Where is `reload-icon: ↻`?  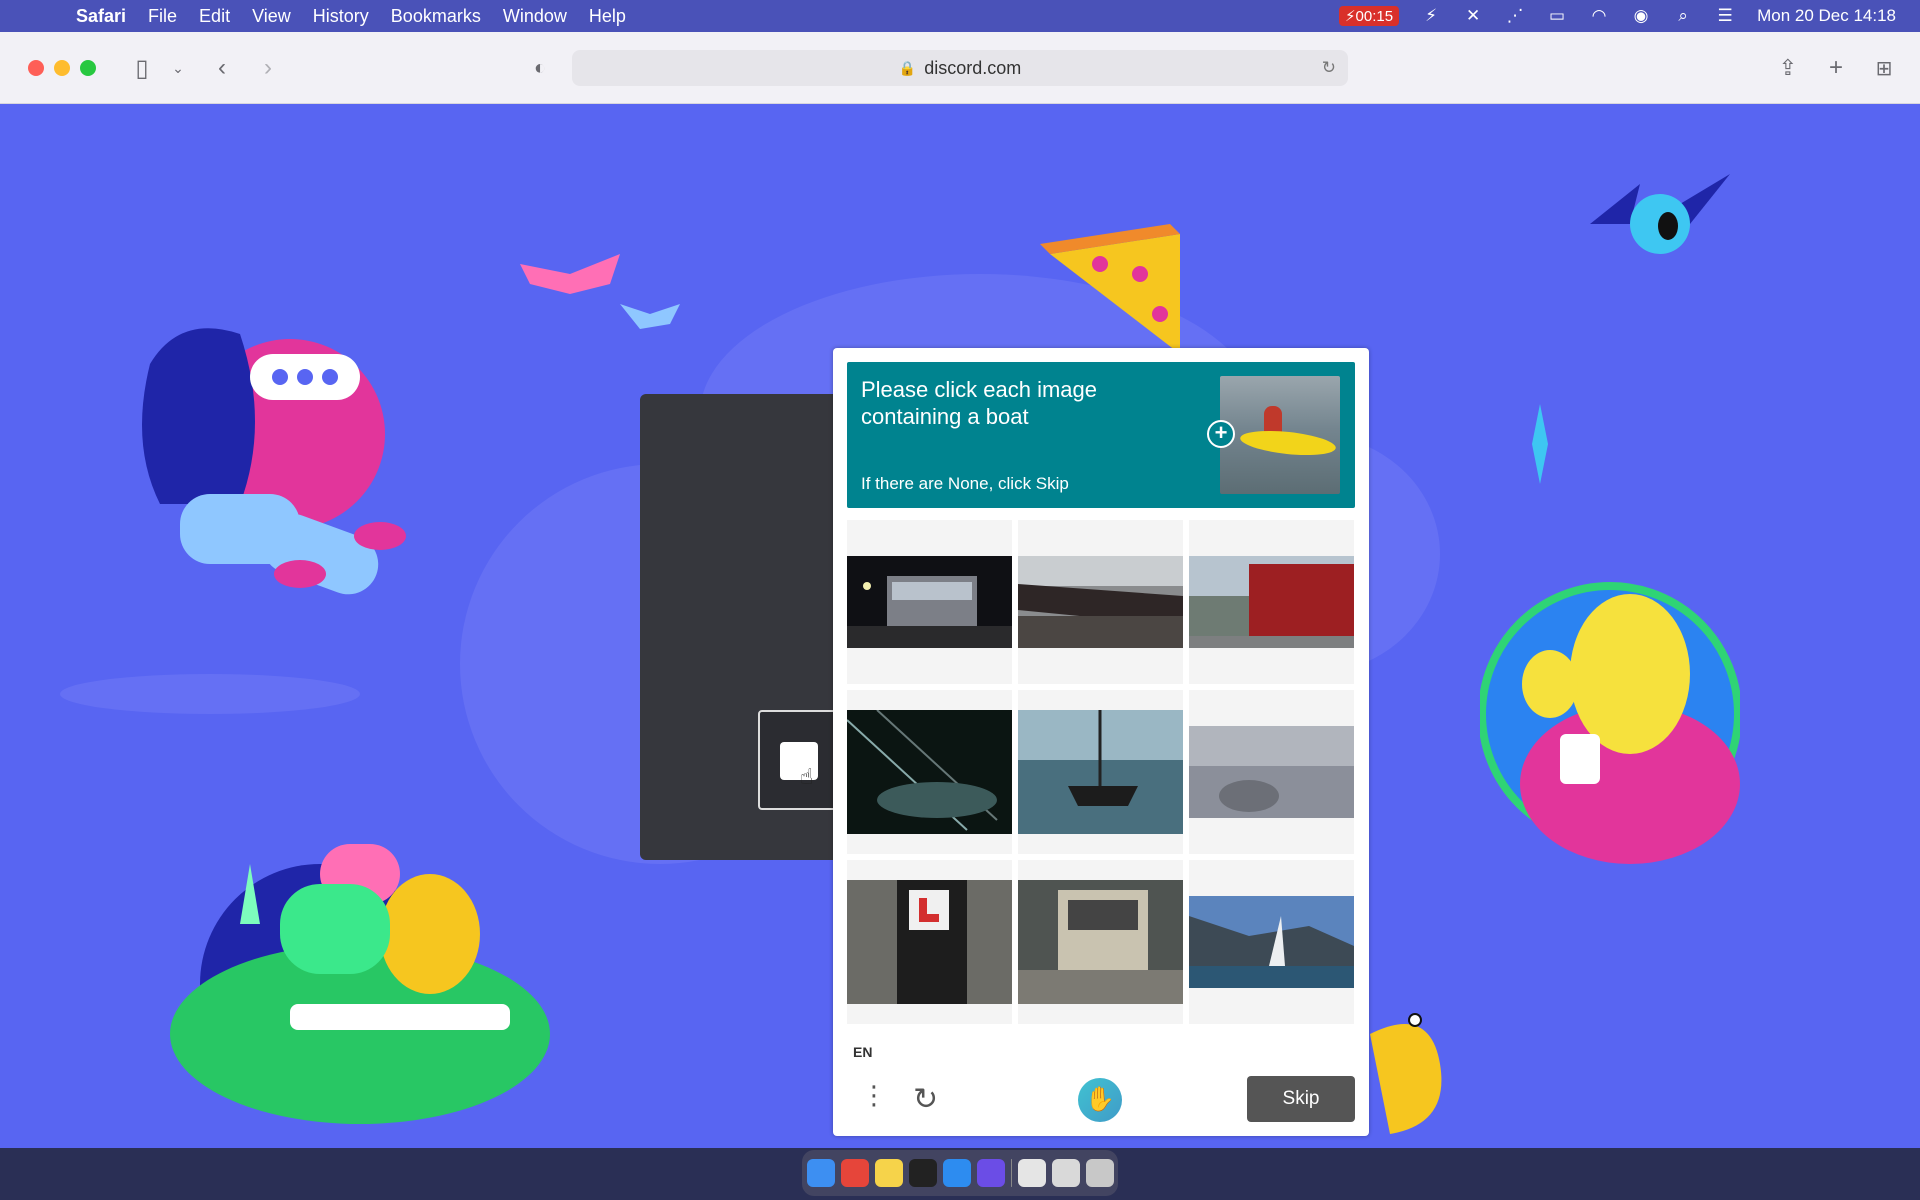 reload-icon: ↻ is located at coordinates (1329, 68).